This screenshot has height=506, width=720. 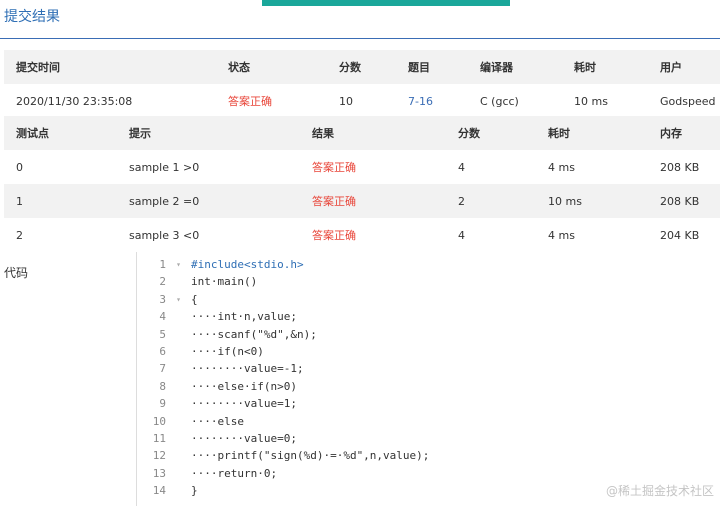 I want to click on code-line: 10 ····else, so click(x=360, y=421).